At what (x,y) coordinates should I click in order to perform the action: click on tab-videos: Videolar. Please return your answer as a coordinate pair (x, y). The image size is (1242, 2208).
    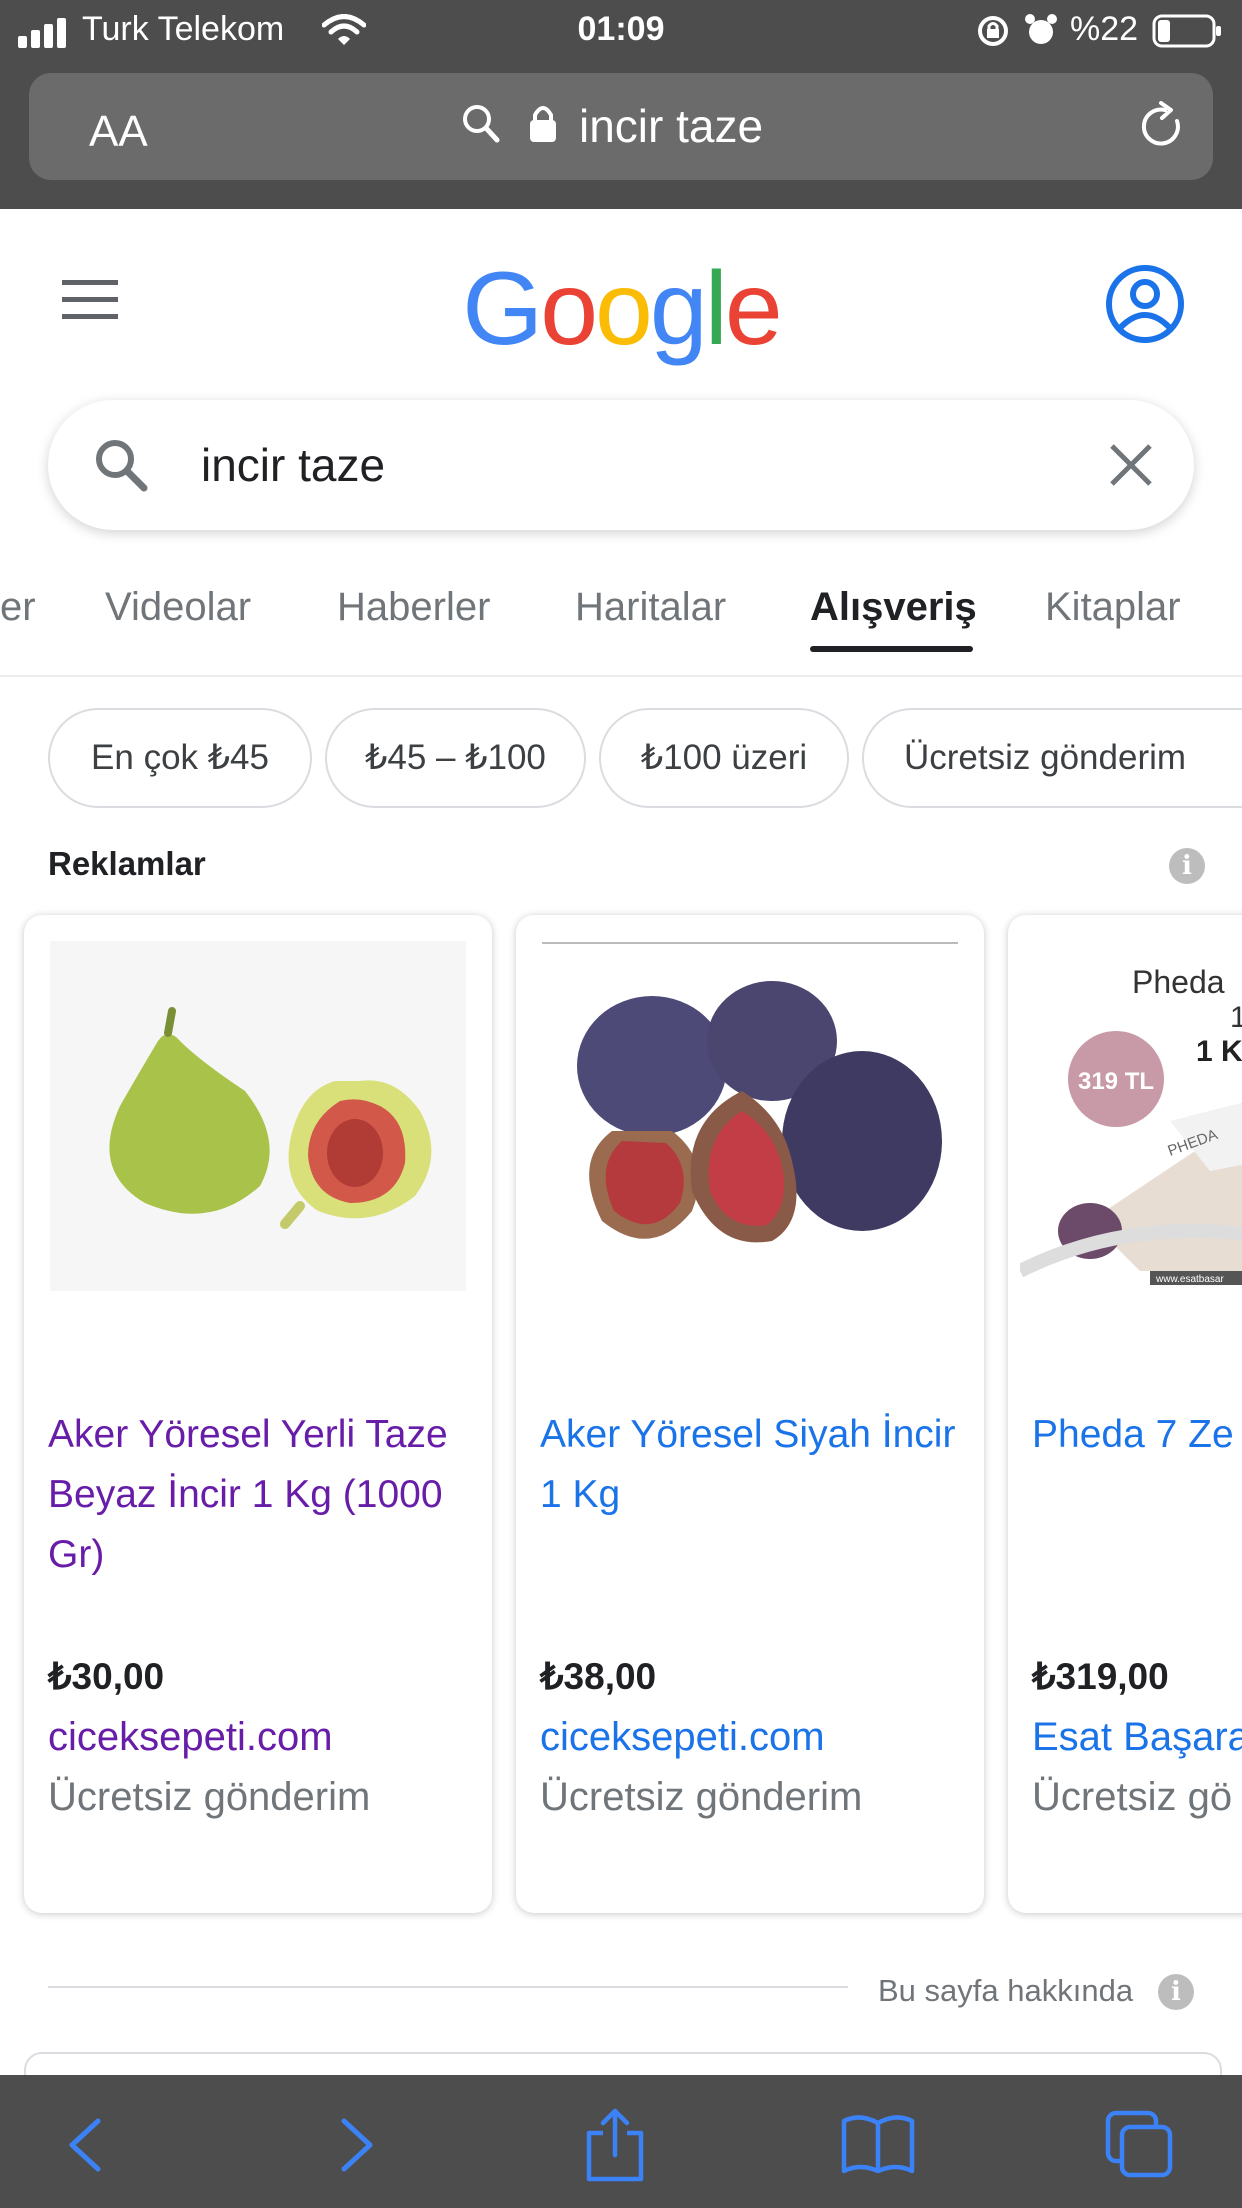
    Looking at the image, I should click on (178, 607).